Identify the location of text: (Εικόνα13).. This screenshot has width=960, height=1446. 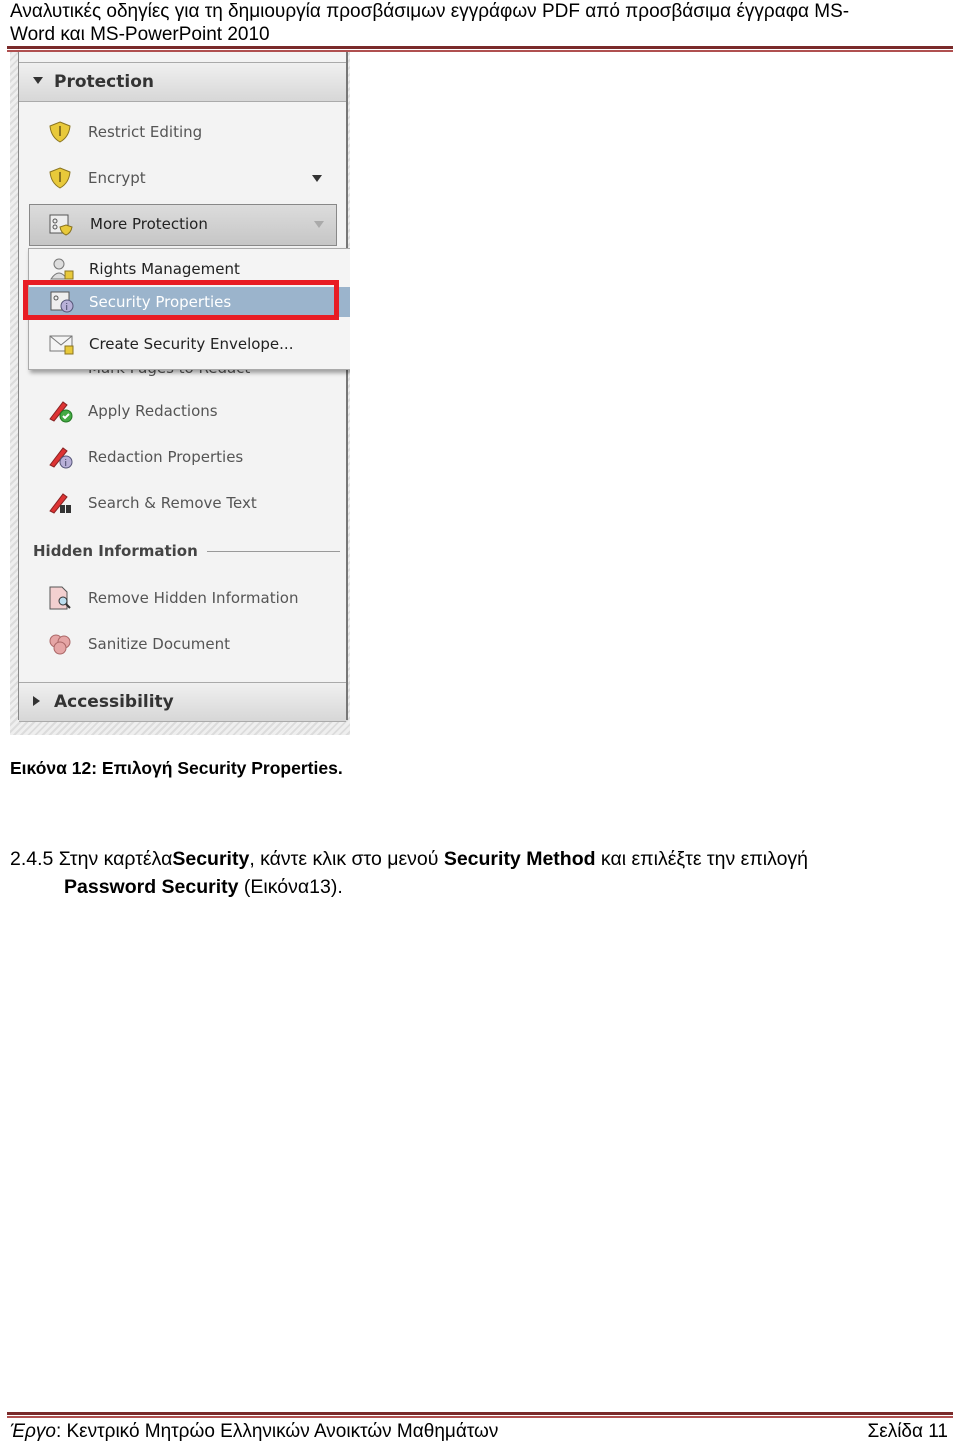
(290, 887).